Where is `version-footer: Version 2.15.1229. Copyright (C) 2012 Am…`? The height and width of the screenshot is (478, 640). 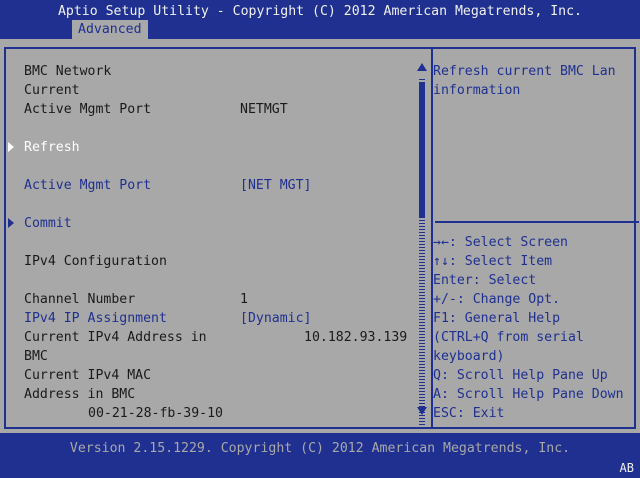
version-footer: Version 2.15.1229. Copyright (C) 2012 Am… is located at coordinates (320, 448).